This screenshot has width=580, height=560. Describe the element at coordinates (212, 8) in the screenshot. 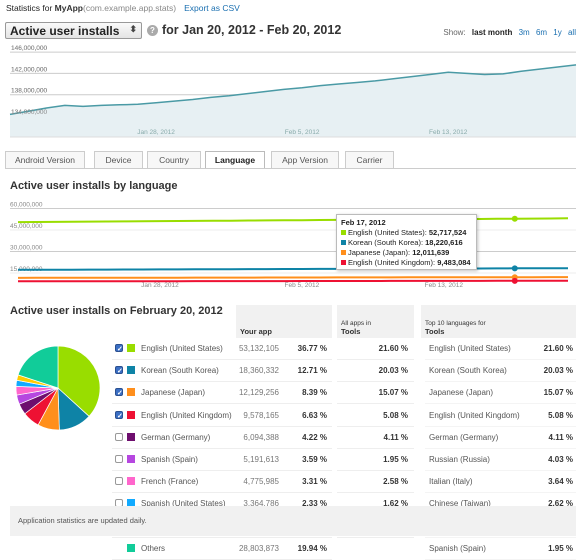

I see `export-csv-link: Export as CSV` at that location.